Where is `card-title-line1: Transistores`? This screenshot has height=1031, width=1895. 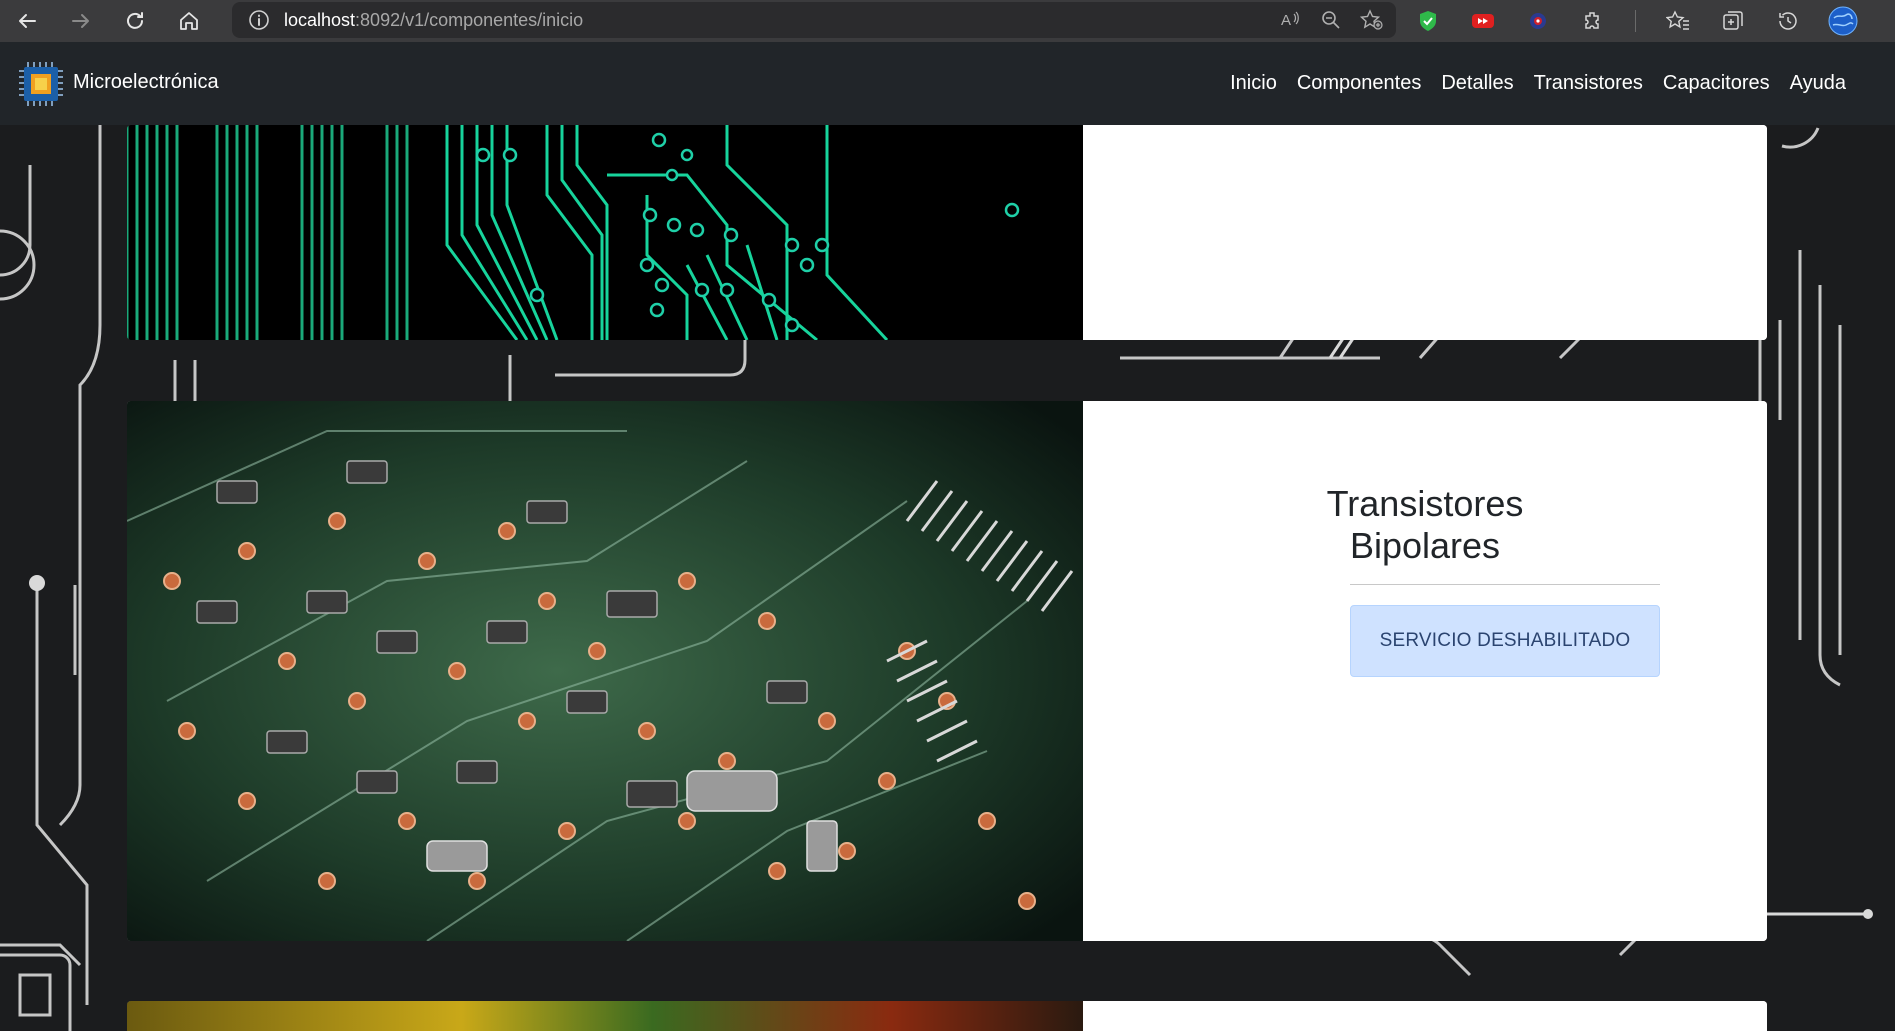 card-title-line1: Transistores is located at coordinates (1425, 503).